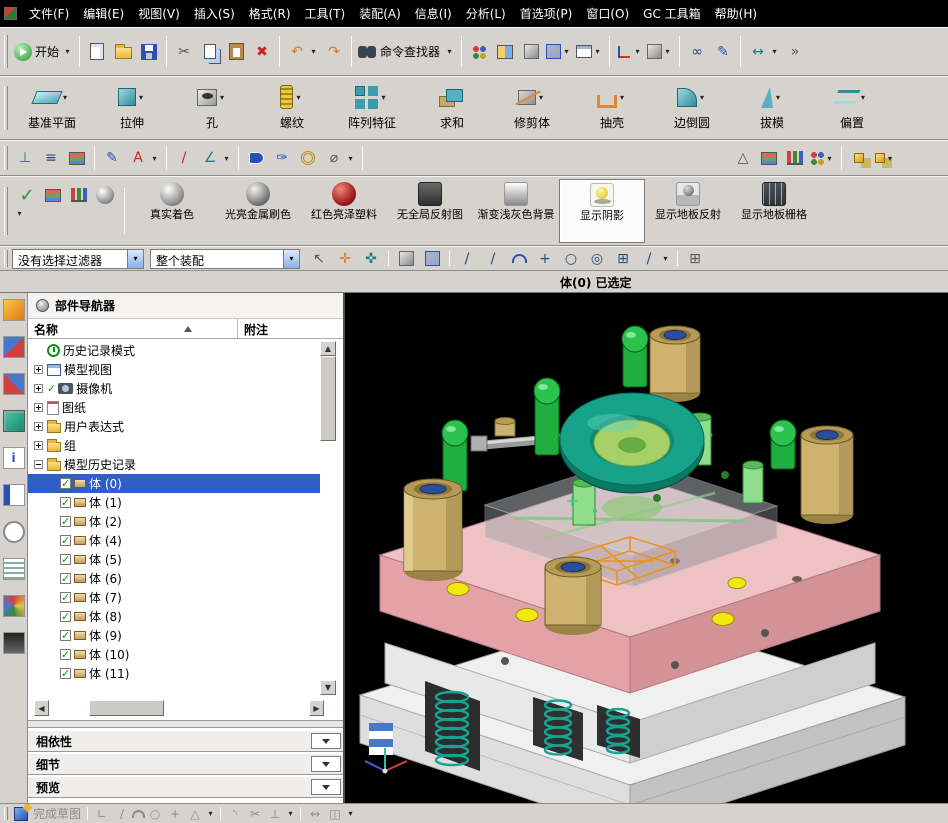  Describe the element at coordinates (195, 814) in the screenshot. I see `polygon-icon: △` at that location.